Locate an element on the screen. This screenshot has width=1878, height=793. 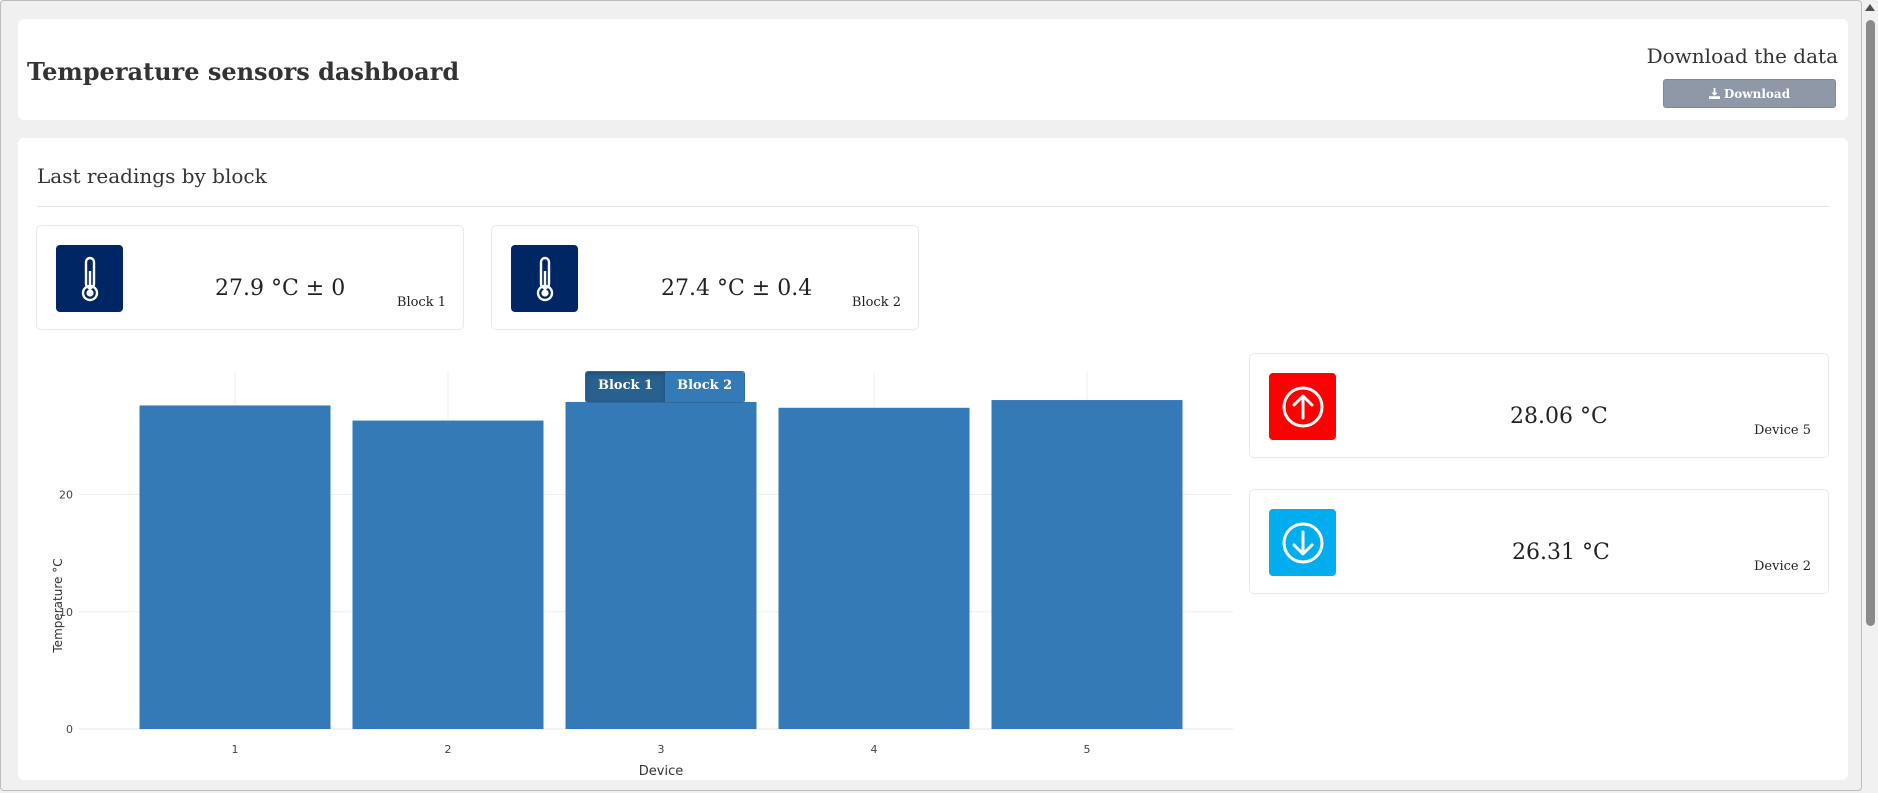
scroll-up-arrow-icon is located at coordinates (1870, 7).